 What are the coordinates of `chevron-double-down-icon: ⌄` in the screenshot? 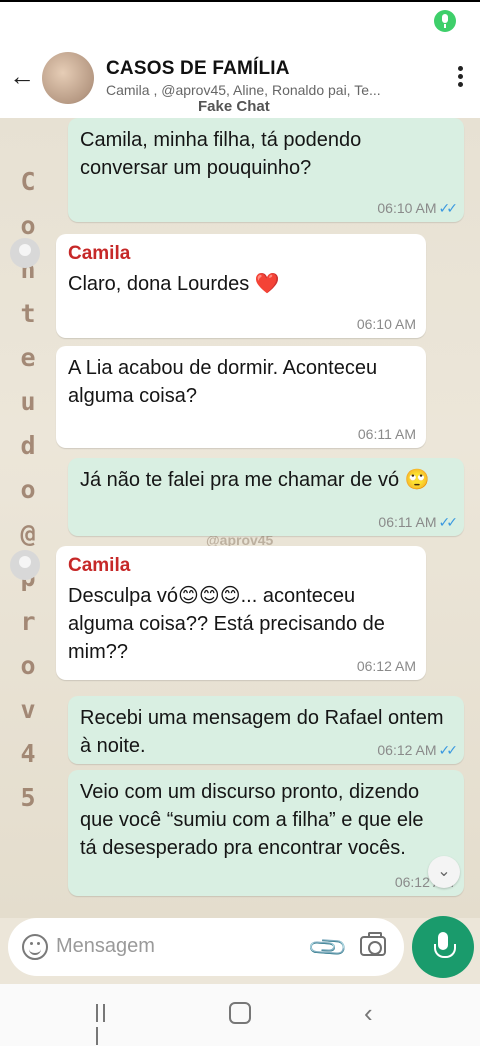 It's located at (444, 872).